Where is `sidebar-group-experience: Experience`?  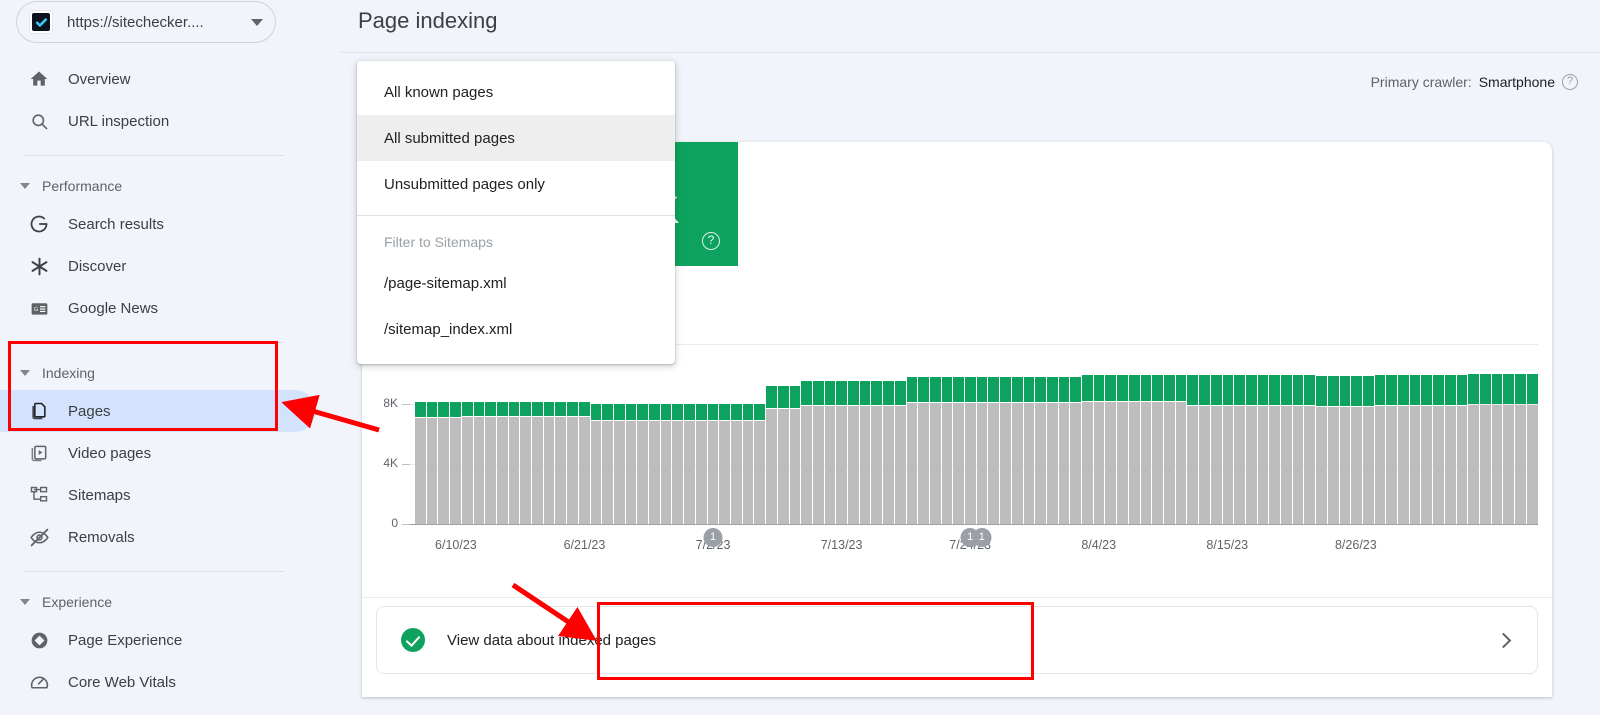 sidebar-group-experience: Experience is located at coordinates (170, 602).